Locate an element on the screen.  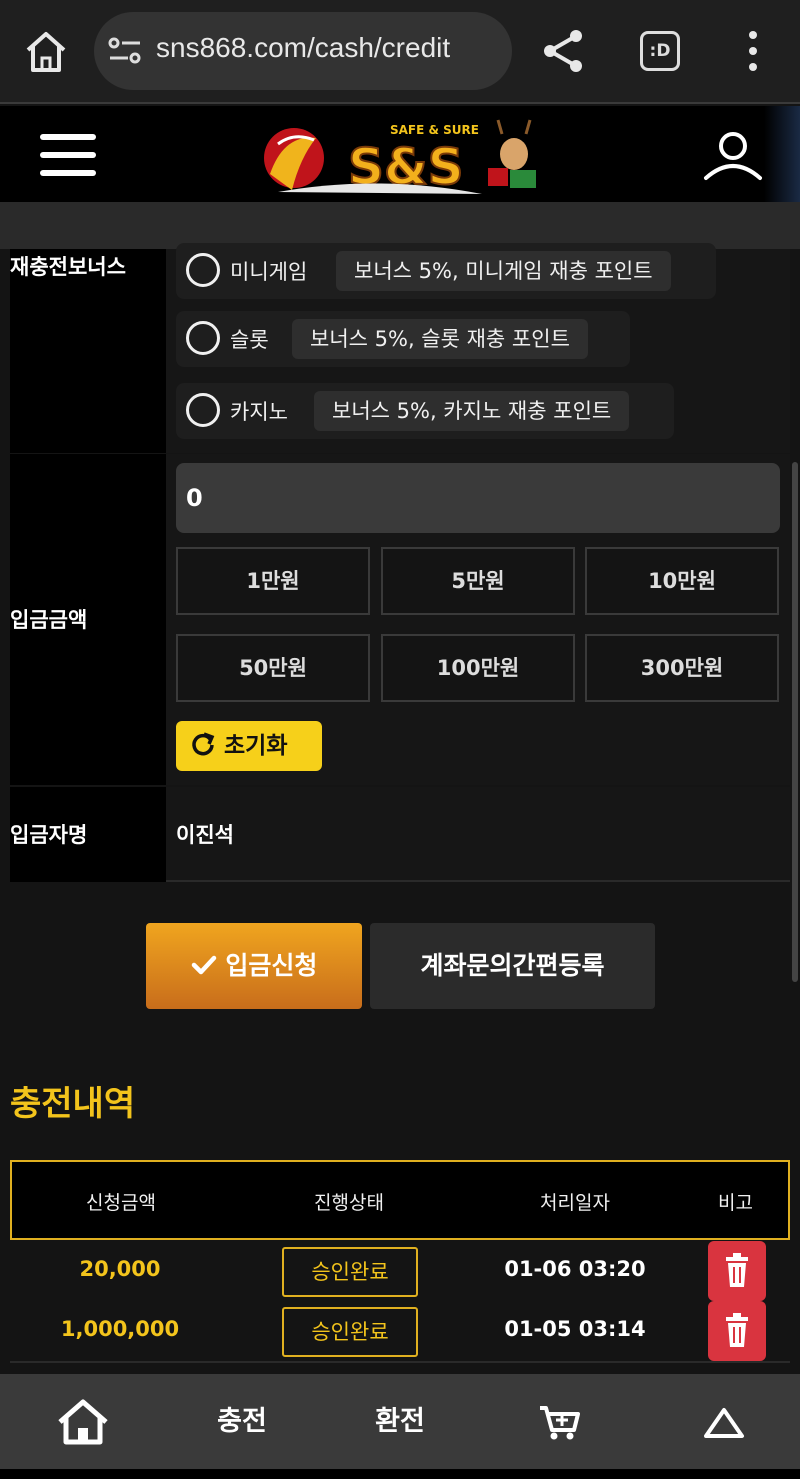
option-tag: 보너스 5%, 슬롯 재충 포인트 is located at coordinates (440, 339).